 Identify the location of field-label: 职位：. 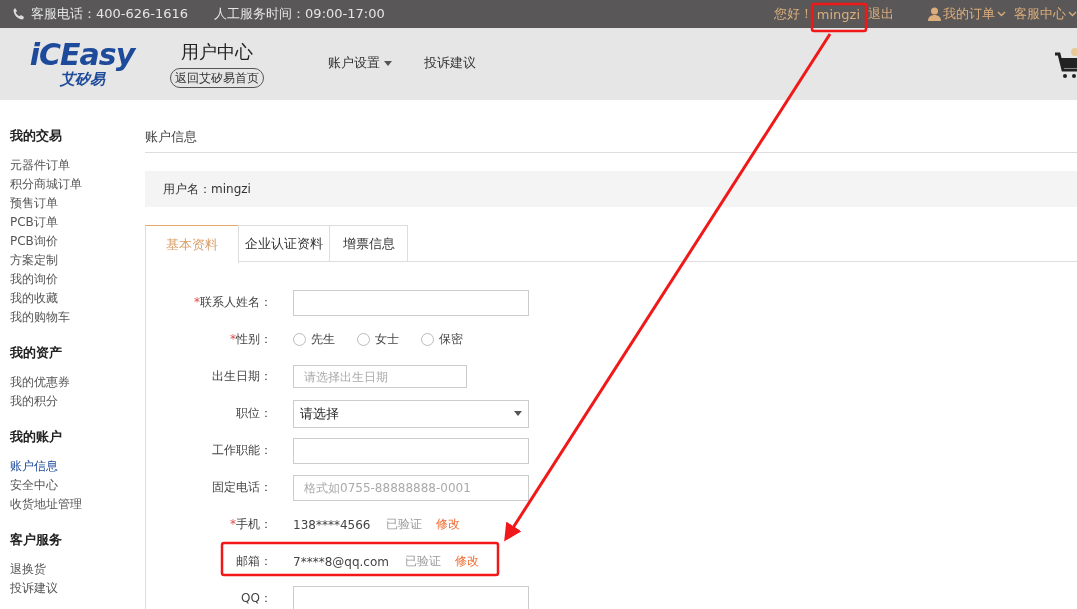
(253, 413).